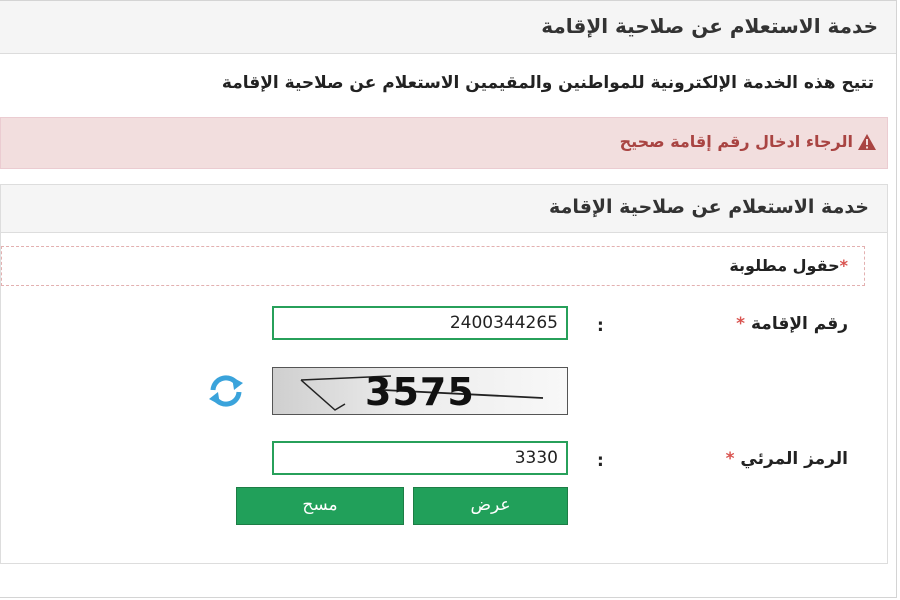 This screenshot has height=600, width=900. What do you see at coordinates (448, 27) in the screenshot?
I see `page-header: خدمة الاستعلام عن صلاحية الإقامة` at bounding box center [448, 27].